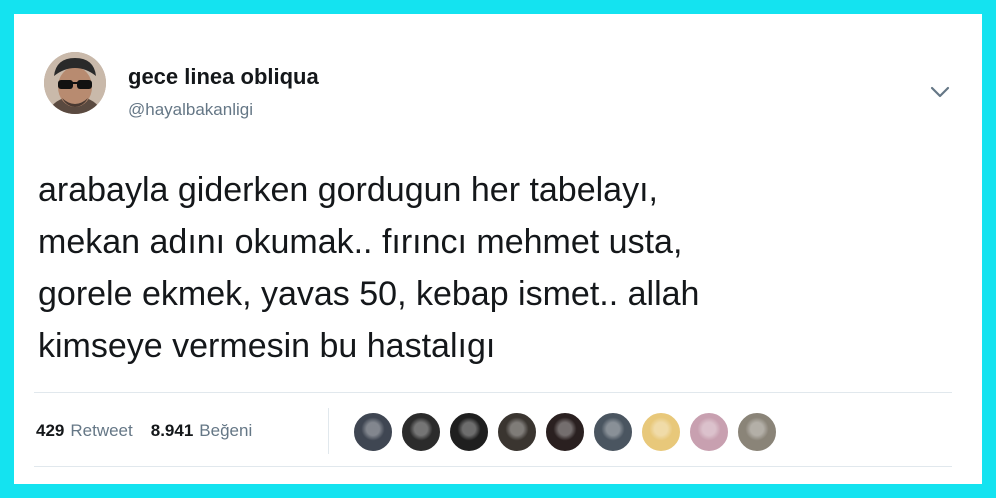 Image resolution: width=996 pixels, height=498 pixels. Describe the element at coordinates (101, 430) in the screenshot. I see `retweet-label: Retweet` at that location.